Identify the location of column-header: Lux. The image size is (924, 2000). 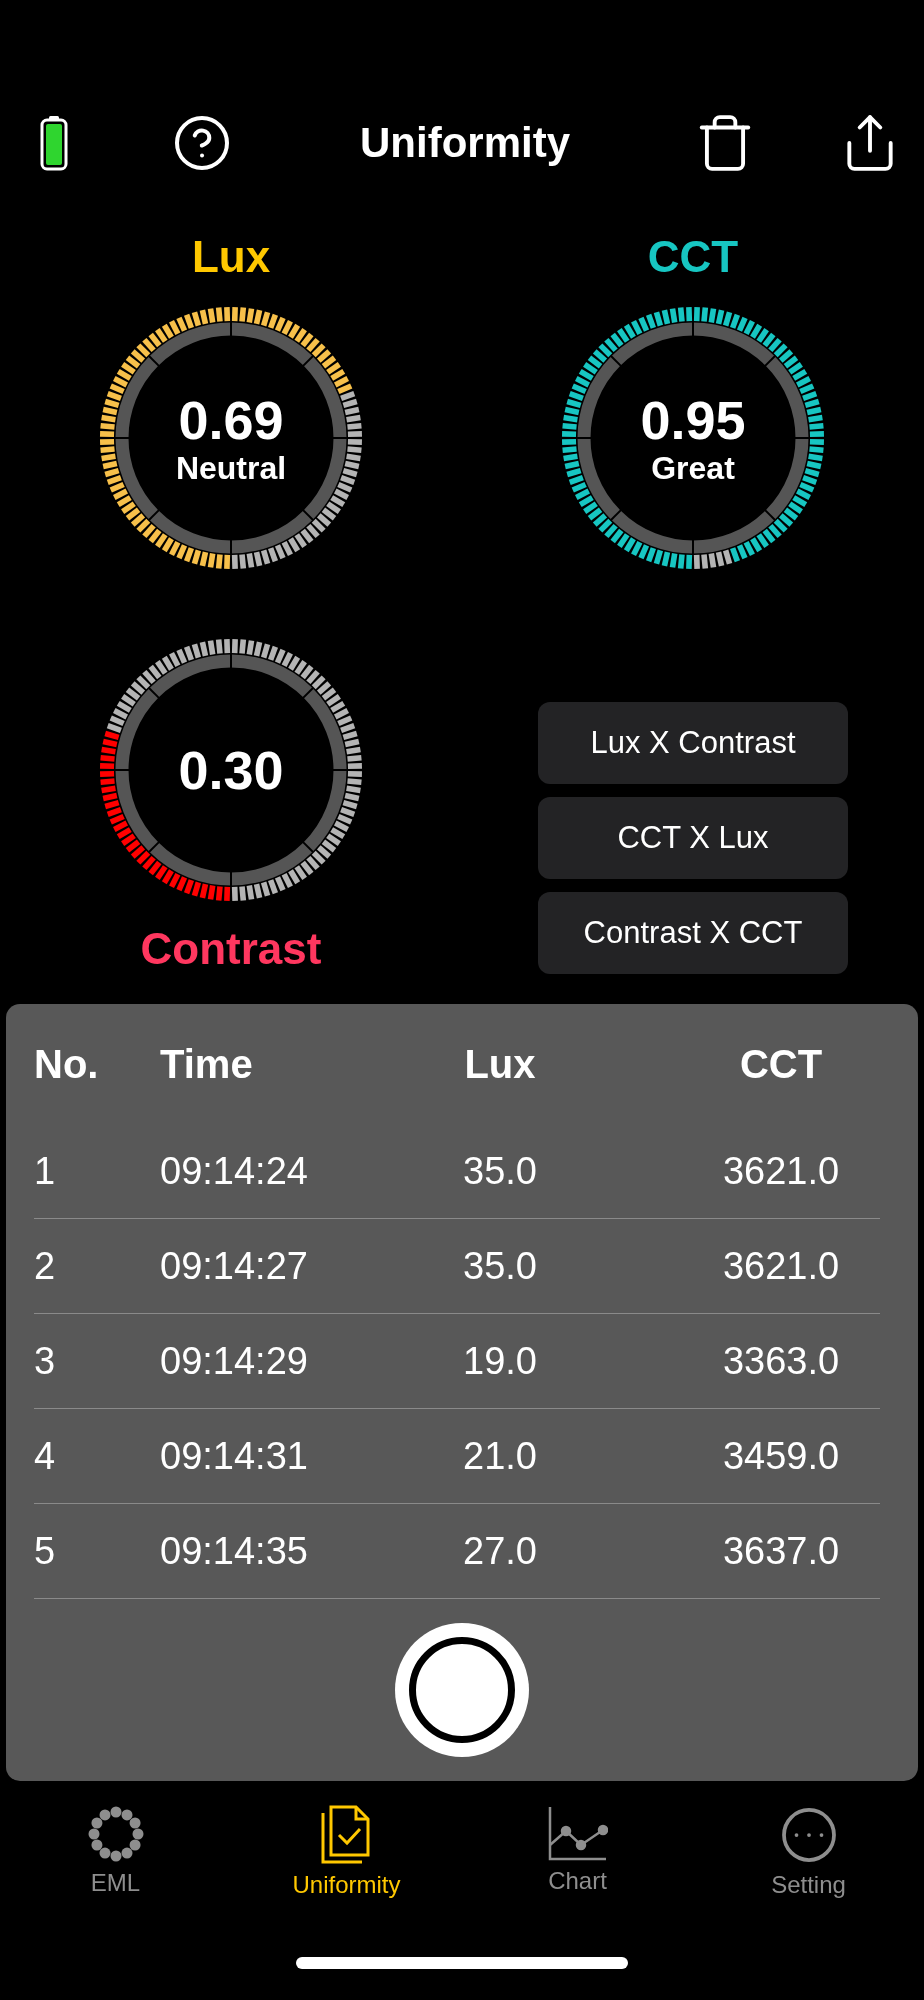
(500, 1064).